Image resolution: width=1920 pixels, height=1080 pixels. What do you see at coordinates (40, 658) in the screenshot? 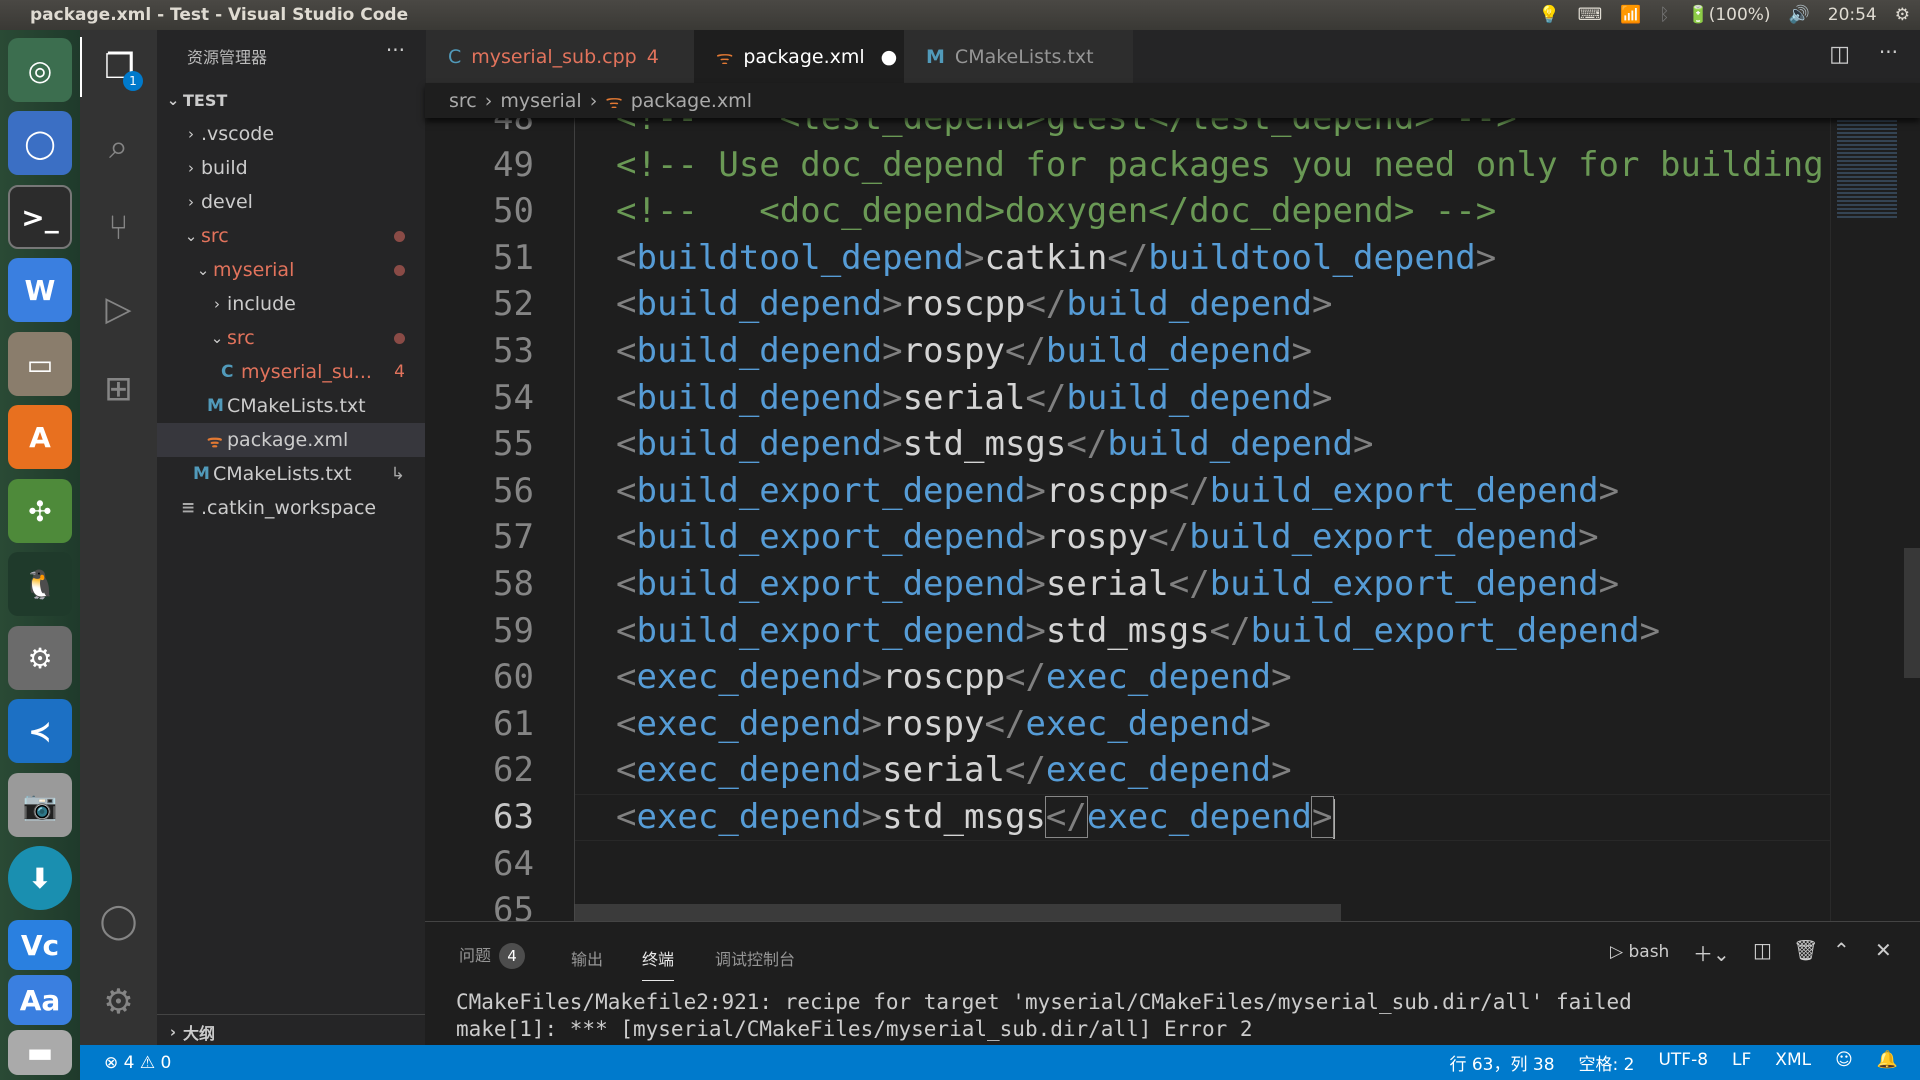
I see `settings-icon: ⚙` at bounding box center [40, 658].